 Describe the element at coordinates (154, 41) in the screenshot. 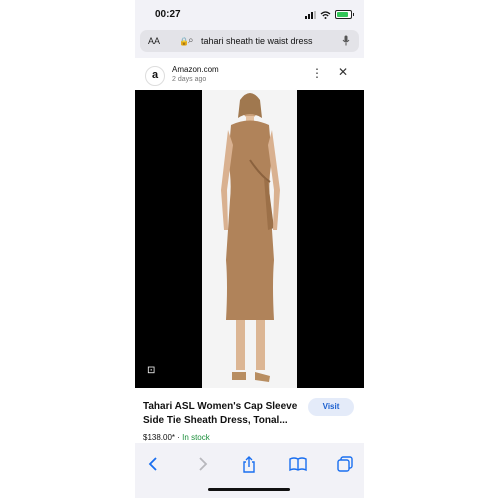

I see `text-size-button: AA` at that location.